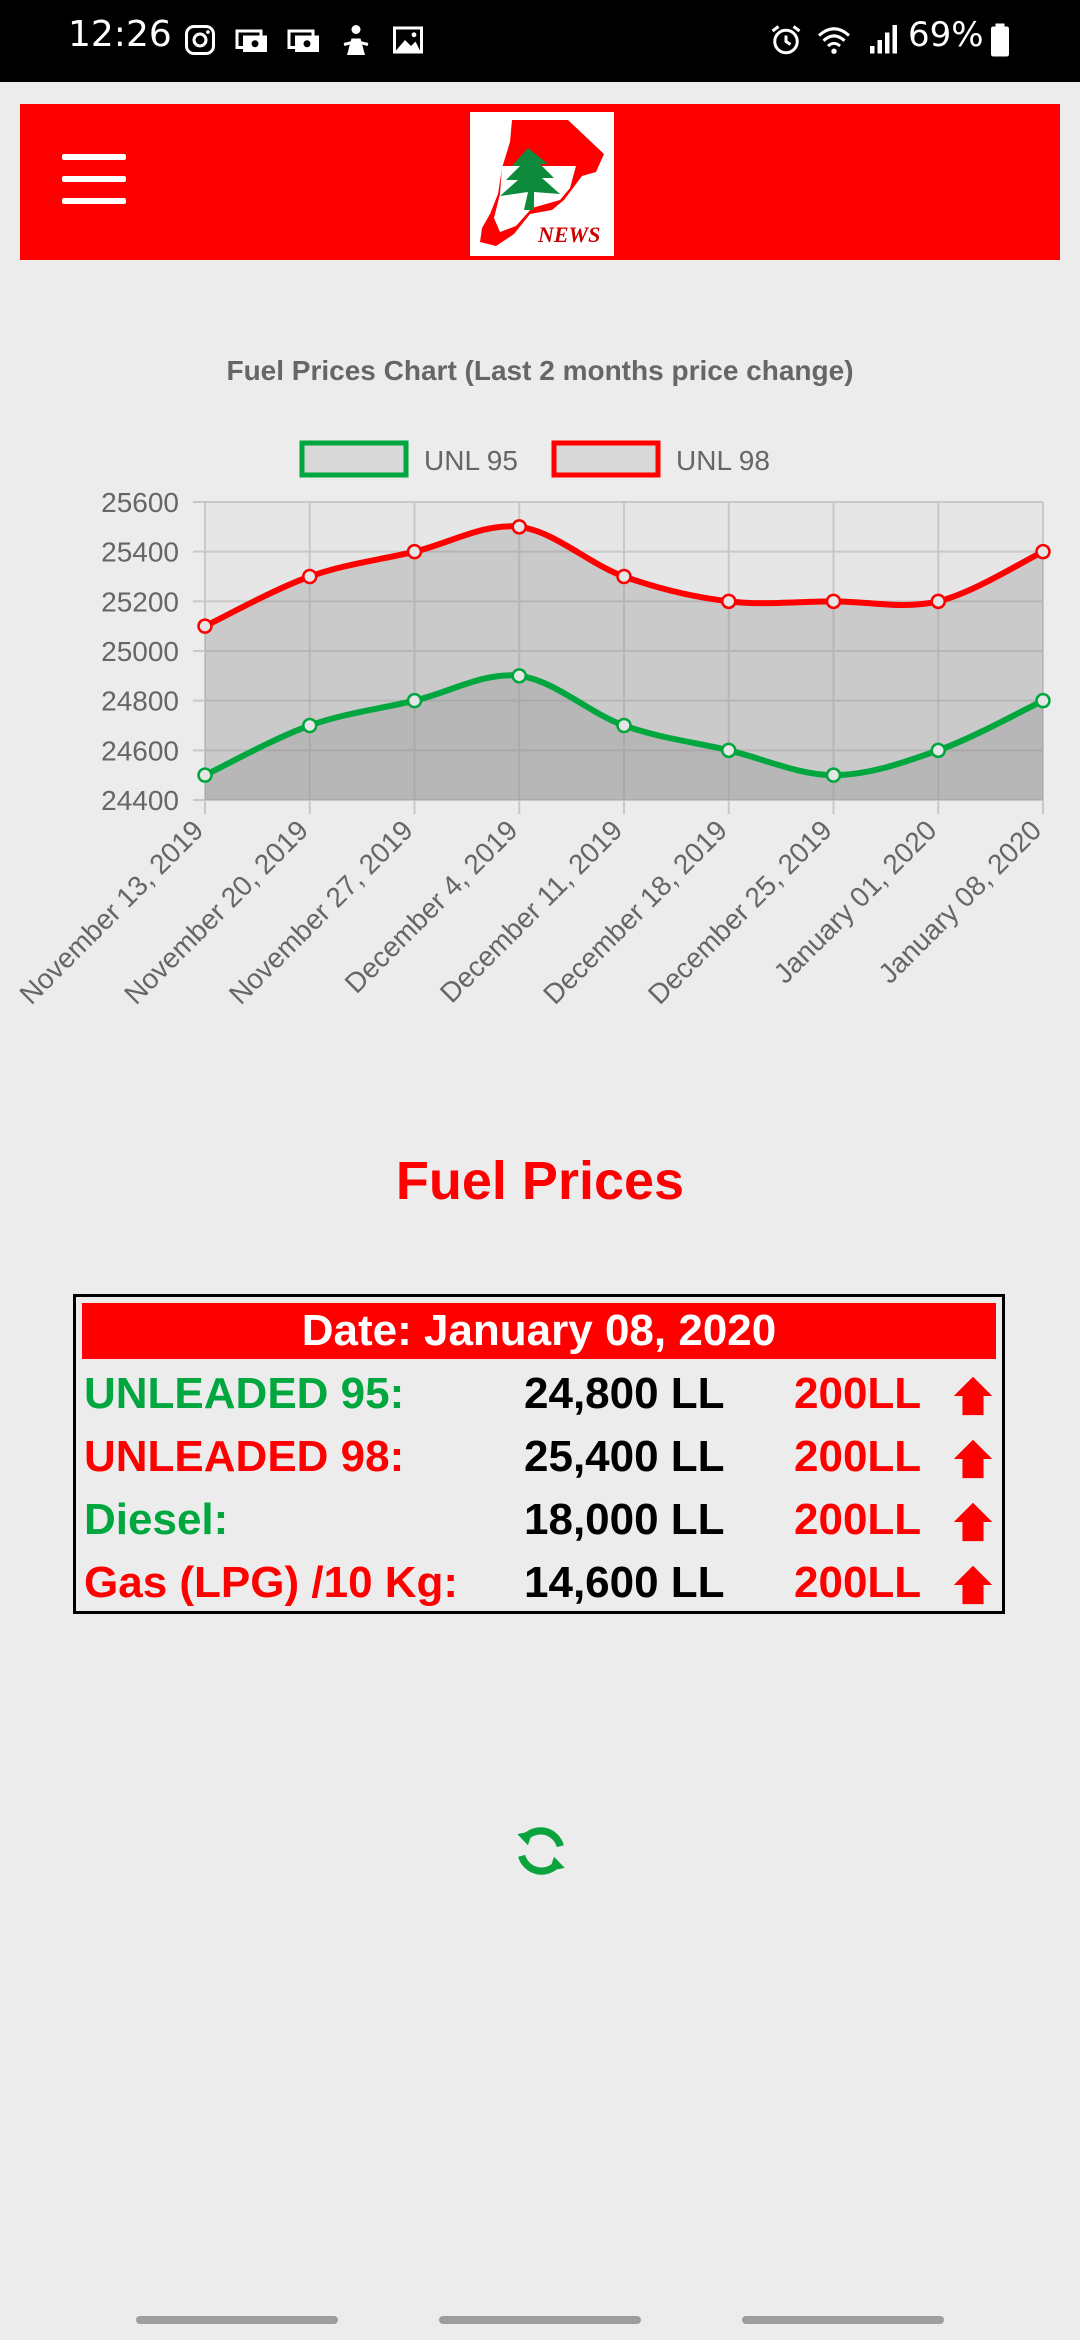 This screenshot has height=2340, width=1080. Describe the element at coordinates (624, 1582) in the screenshot. I see `fuel-price: 14,600 LL` at that location.